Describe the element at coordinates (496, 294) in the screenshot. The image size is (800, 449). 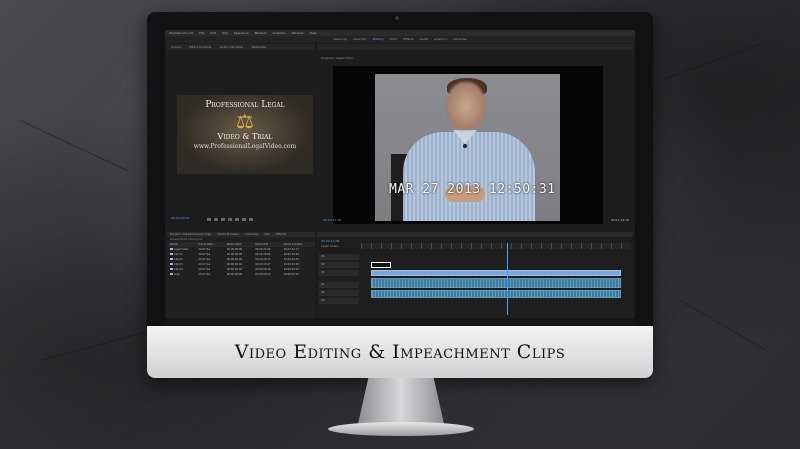
I see `audio-clip-a2` at that location.